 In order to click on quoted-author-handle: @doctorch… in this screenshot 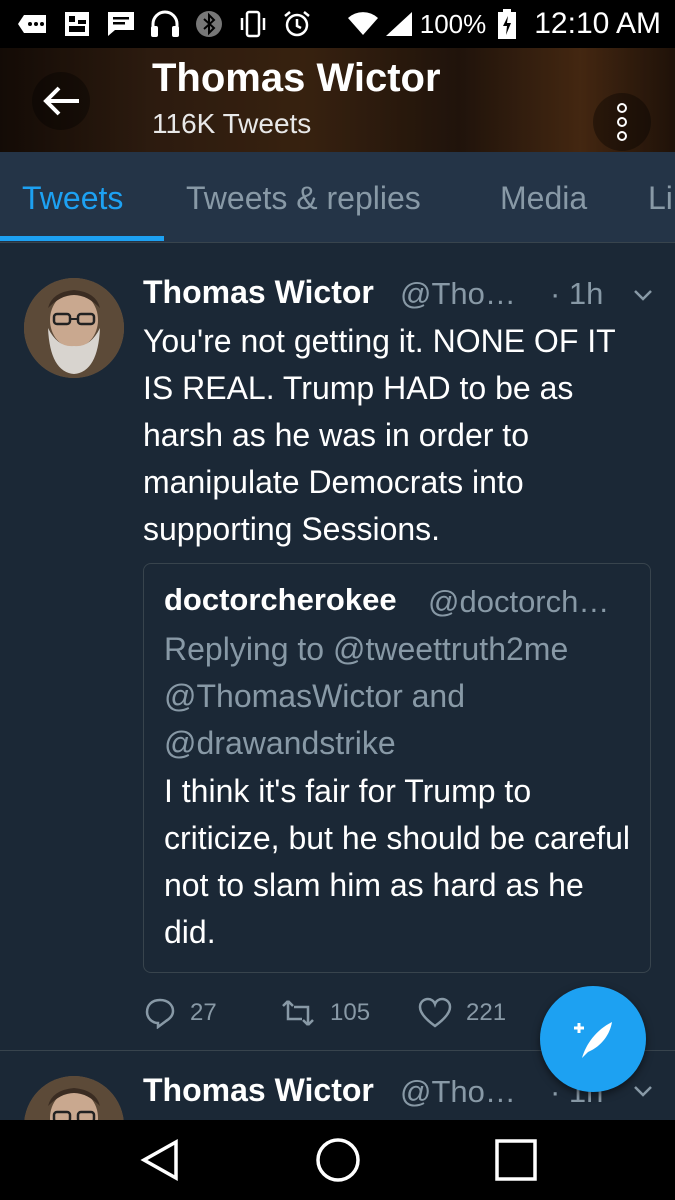, I will do `click(519, 601)`.